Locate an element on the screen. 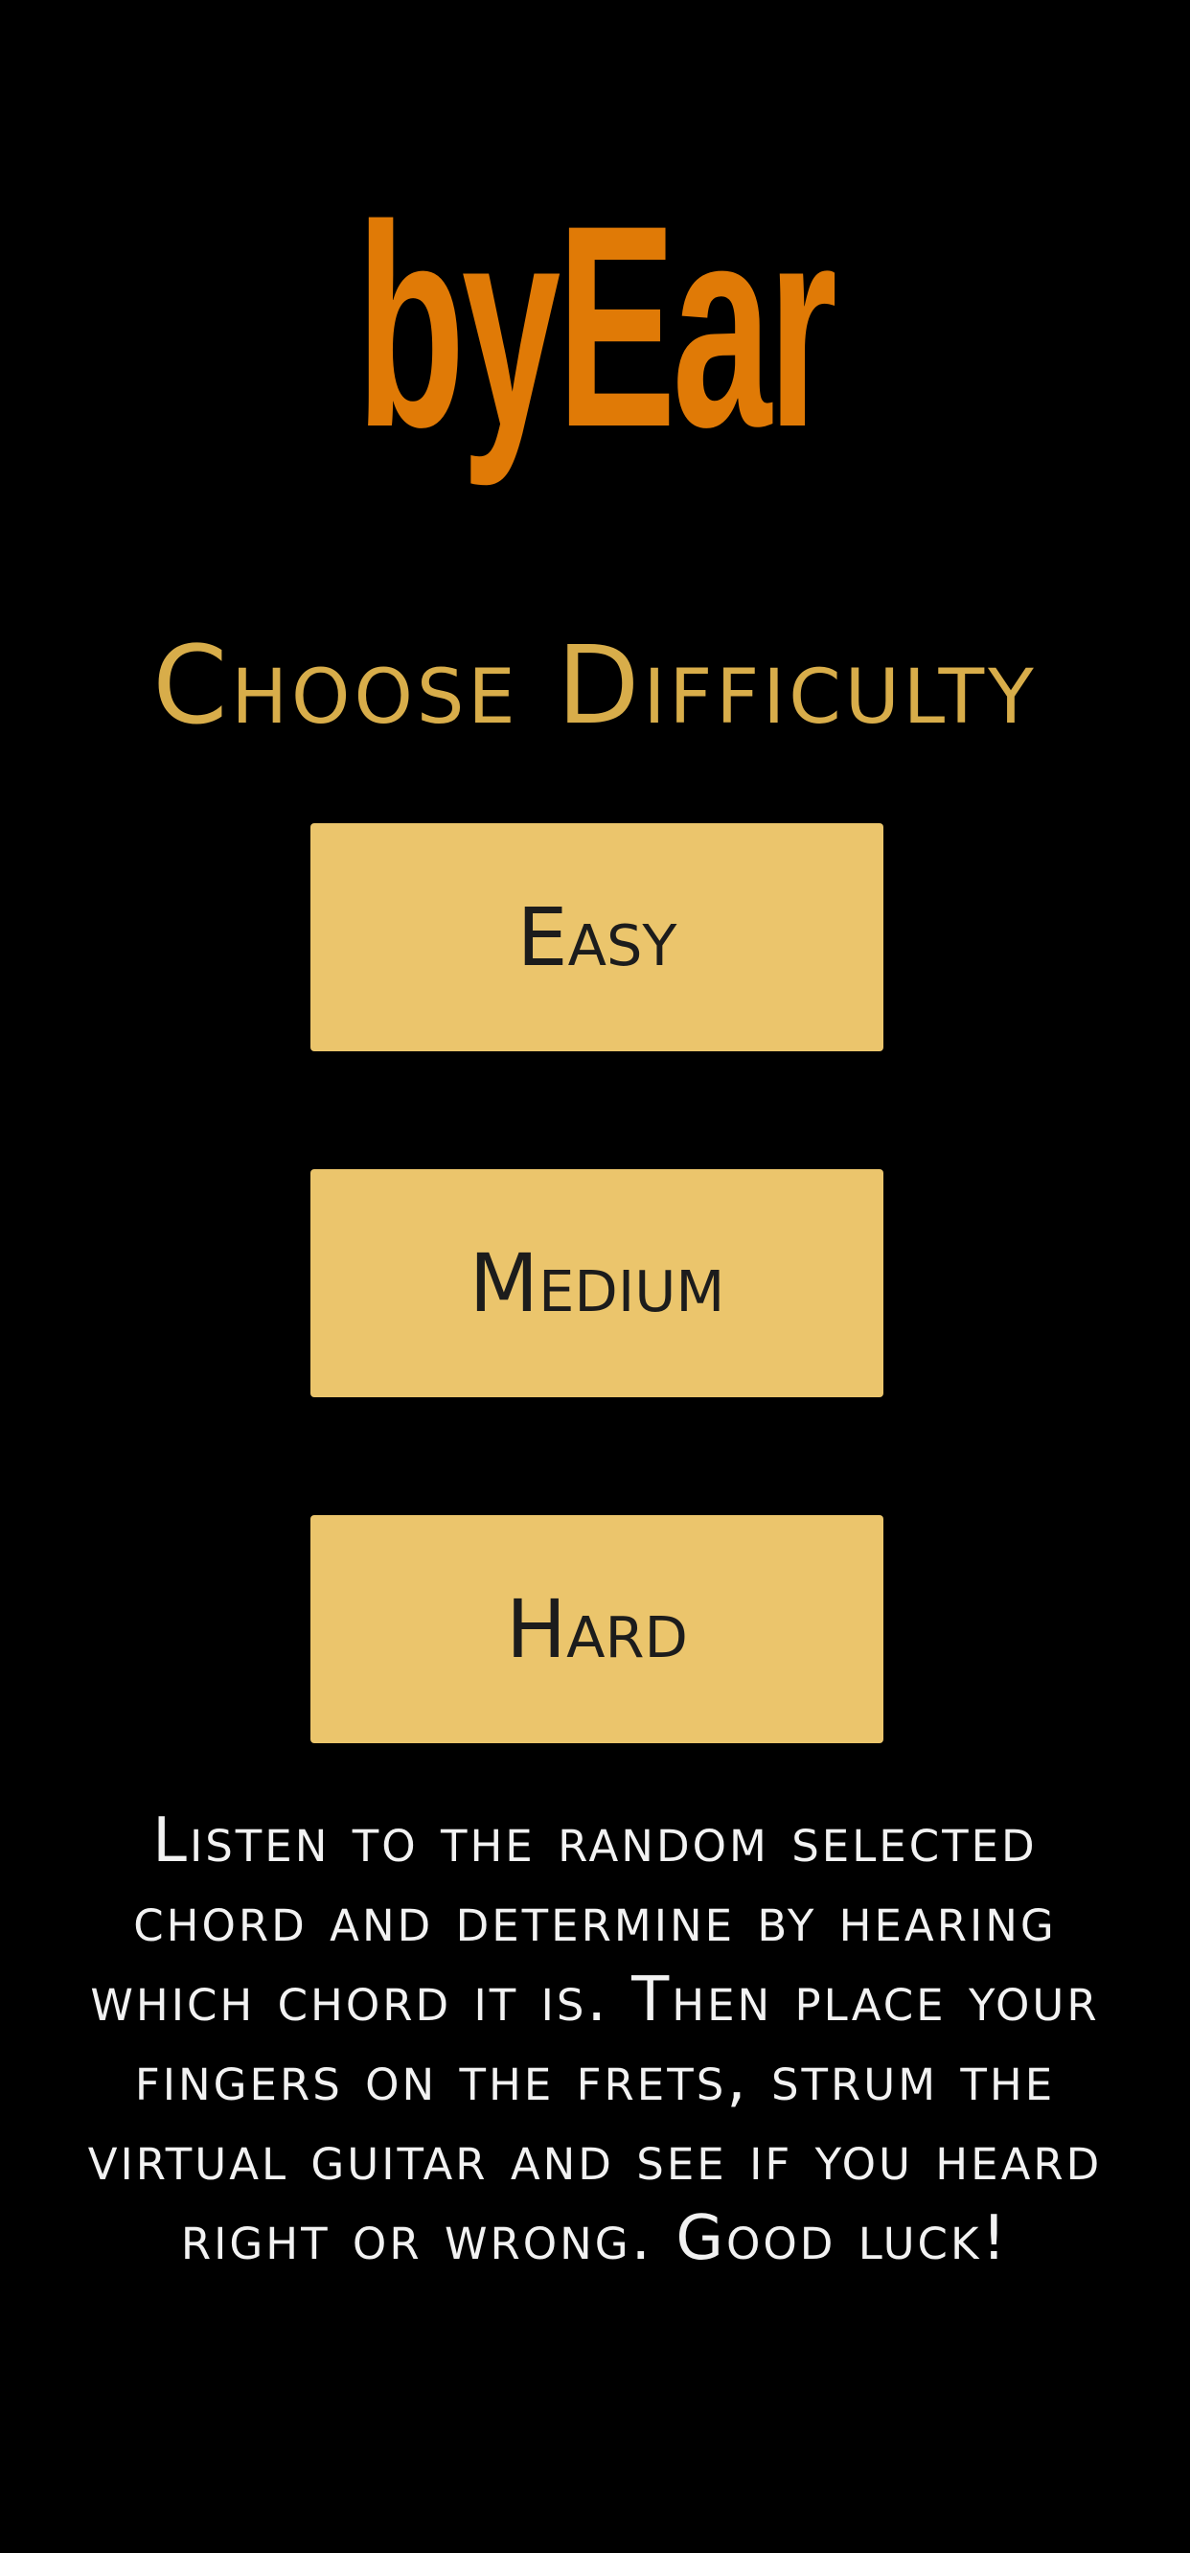 This screenshot has width=1190, height=2576. hard-button: Hard is located at coordinates (596, 1629).